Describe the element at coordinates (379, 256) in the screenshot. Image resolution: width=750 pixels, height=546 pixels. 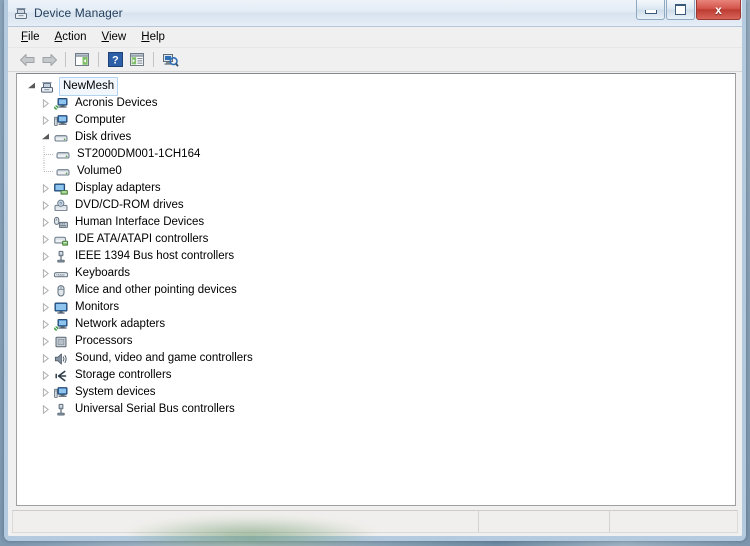
I see `tree-item-ieee-1394-bus-host-controllers: IEEE 1394 Bus host controllers` at that location.